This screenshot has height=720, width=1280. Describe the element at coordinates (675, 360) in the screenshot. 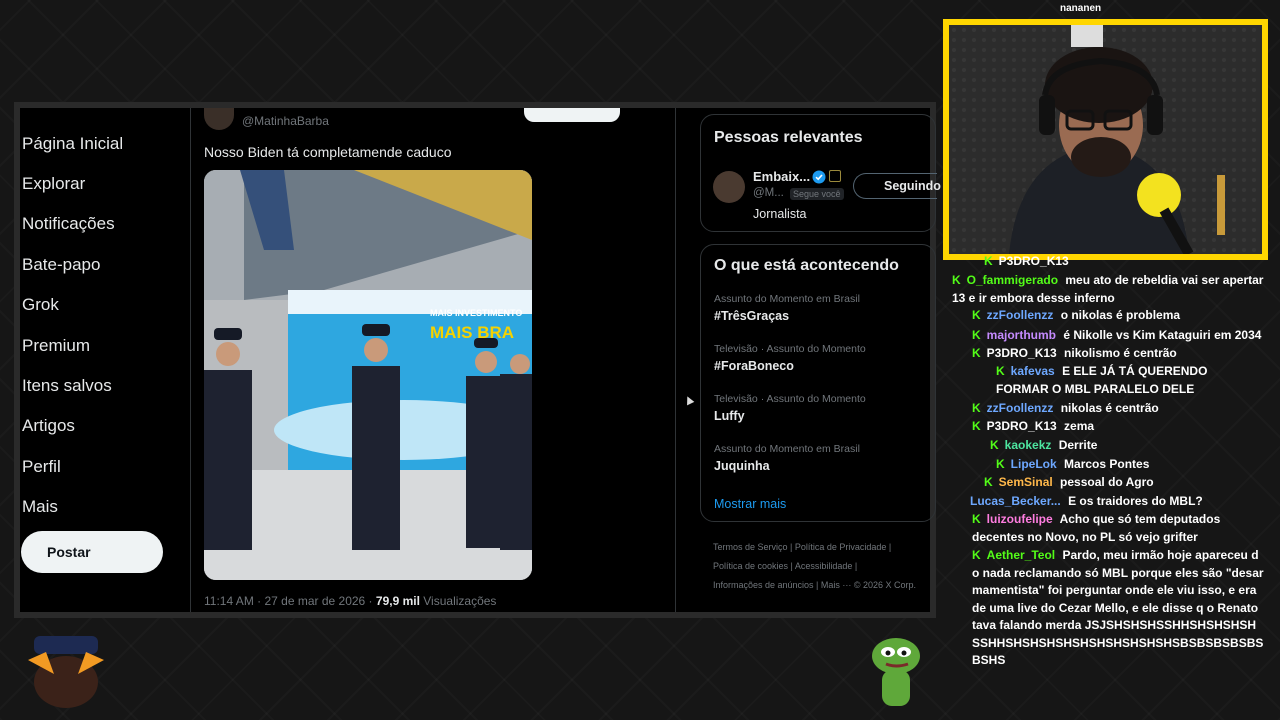

I see `content-divider` at that location.